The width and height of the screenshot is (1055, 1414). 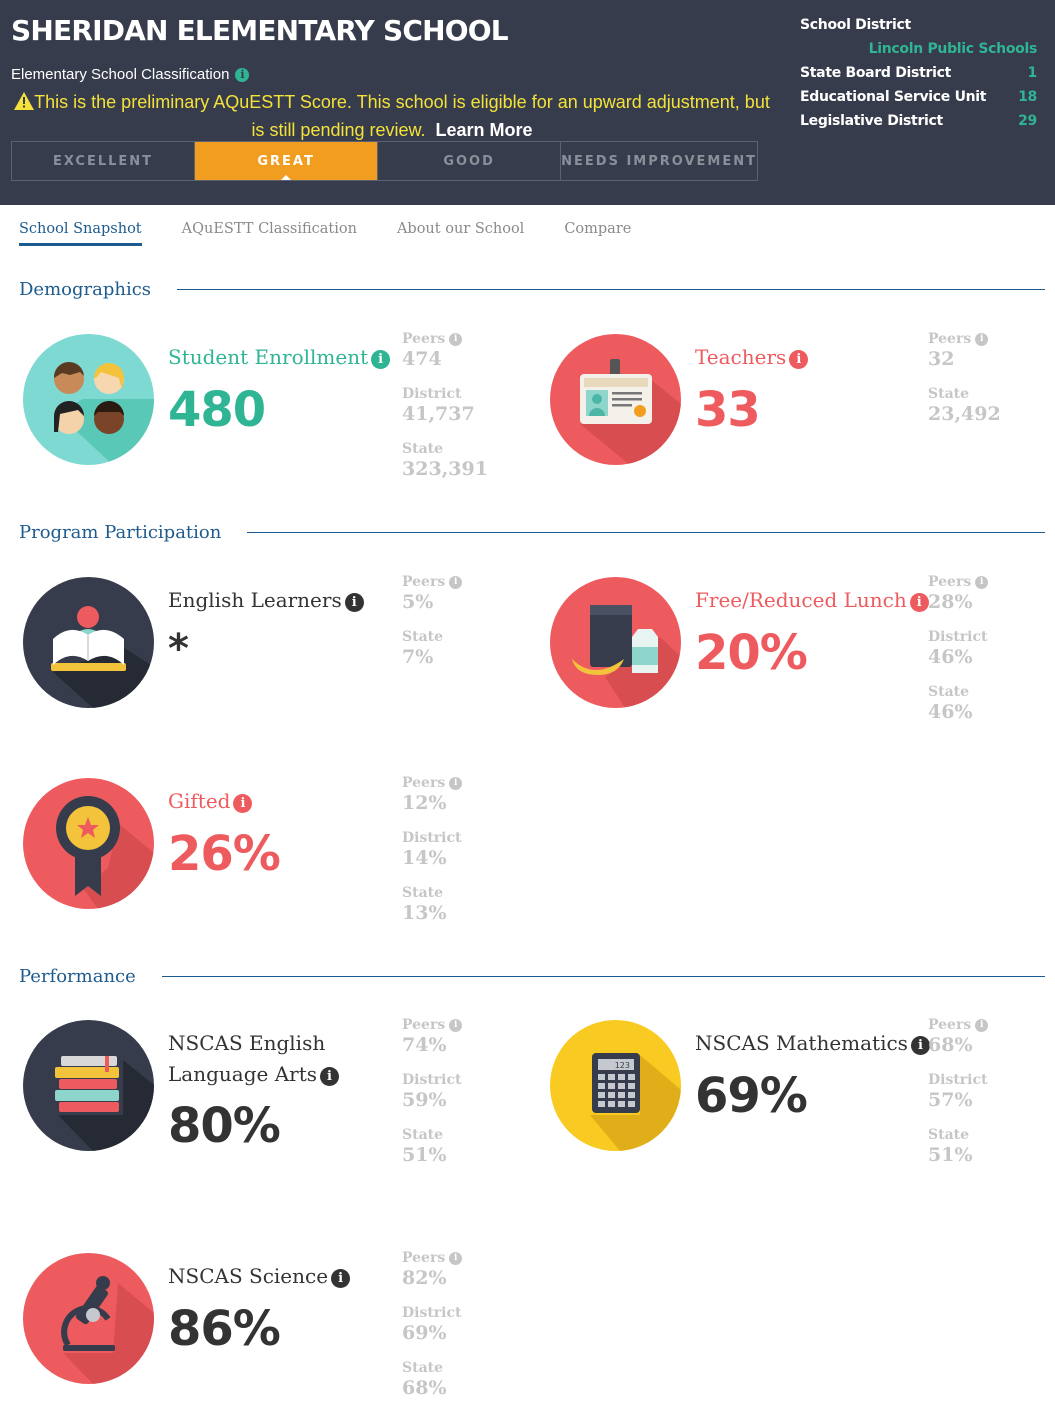 I want to click on compare-district: District 46%, so click(x=958, y=648).